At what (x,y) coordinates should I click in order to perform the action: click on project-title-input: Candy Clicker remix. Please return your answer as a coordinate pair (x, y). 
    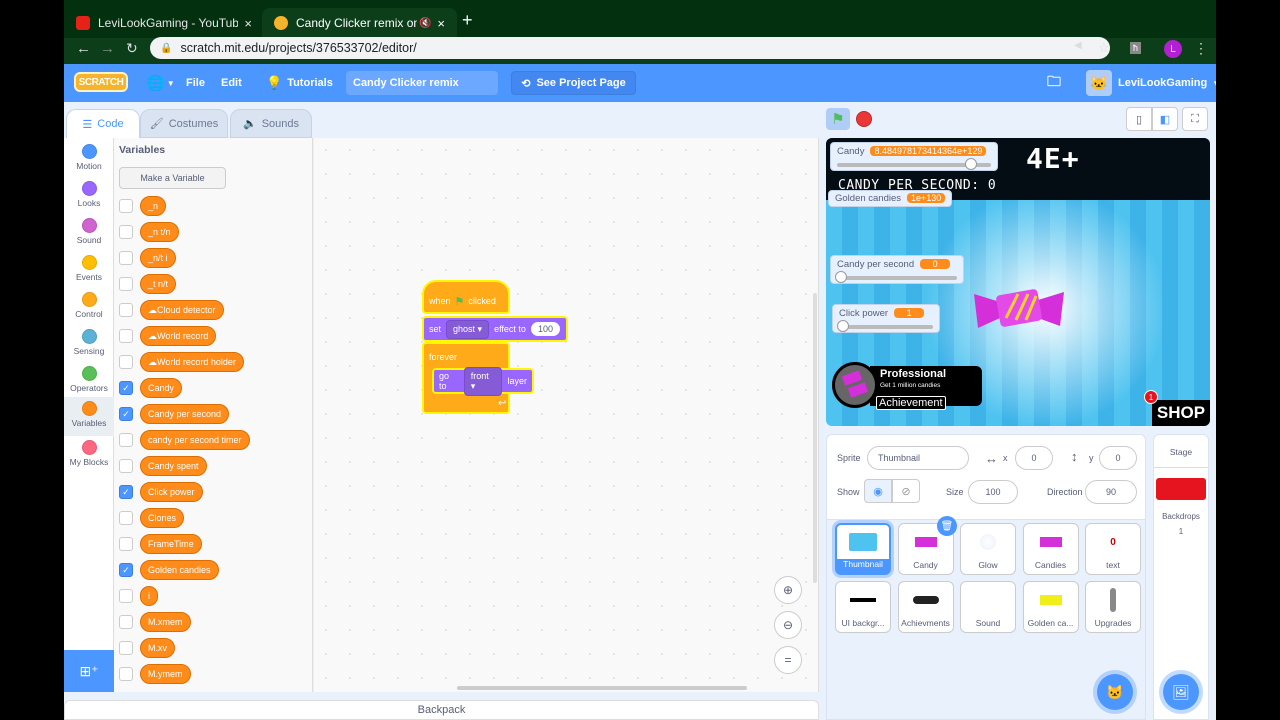
    Looking at the image, I should click on (422, 83).